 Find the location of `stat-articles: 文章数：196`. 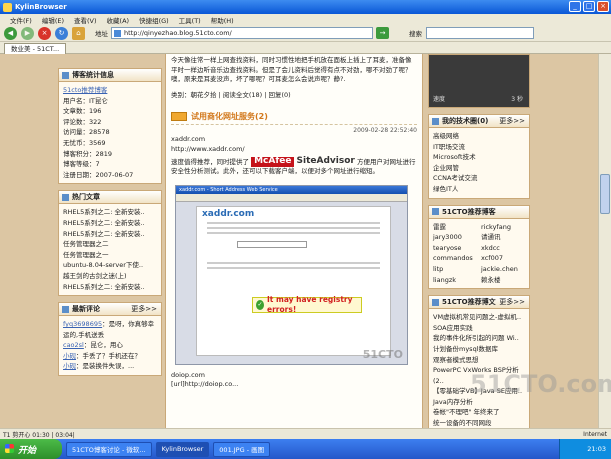

stat-articles: 文章数：196 is located at coordinates (82, 111).